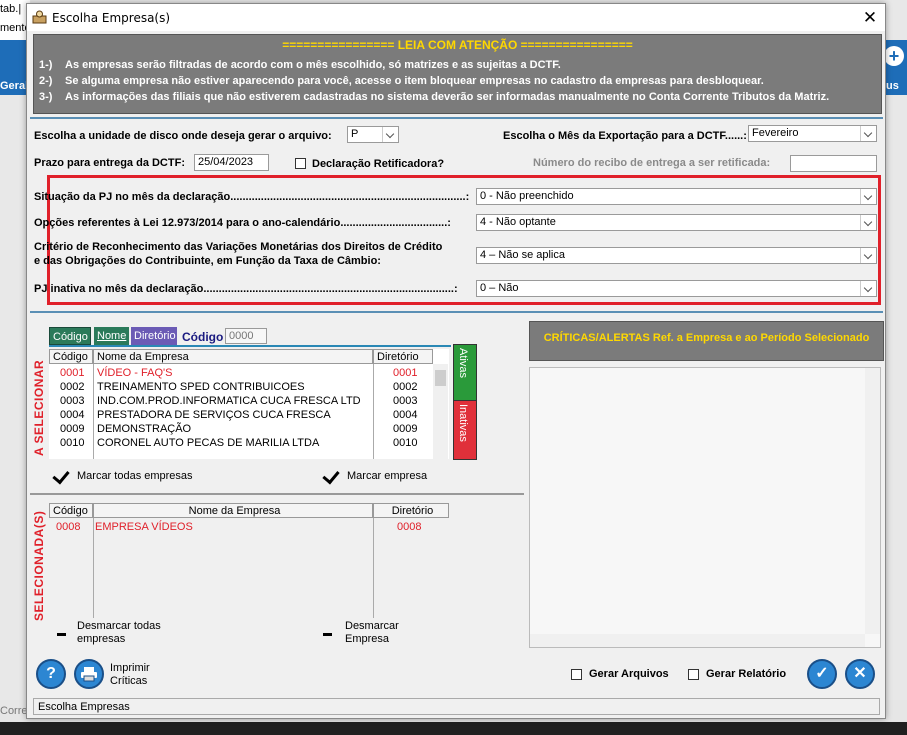  I want to click on title-bar: Escolha Empresa(s) ✕, so click(456, 17).